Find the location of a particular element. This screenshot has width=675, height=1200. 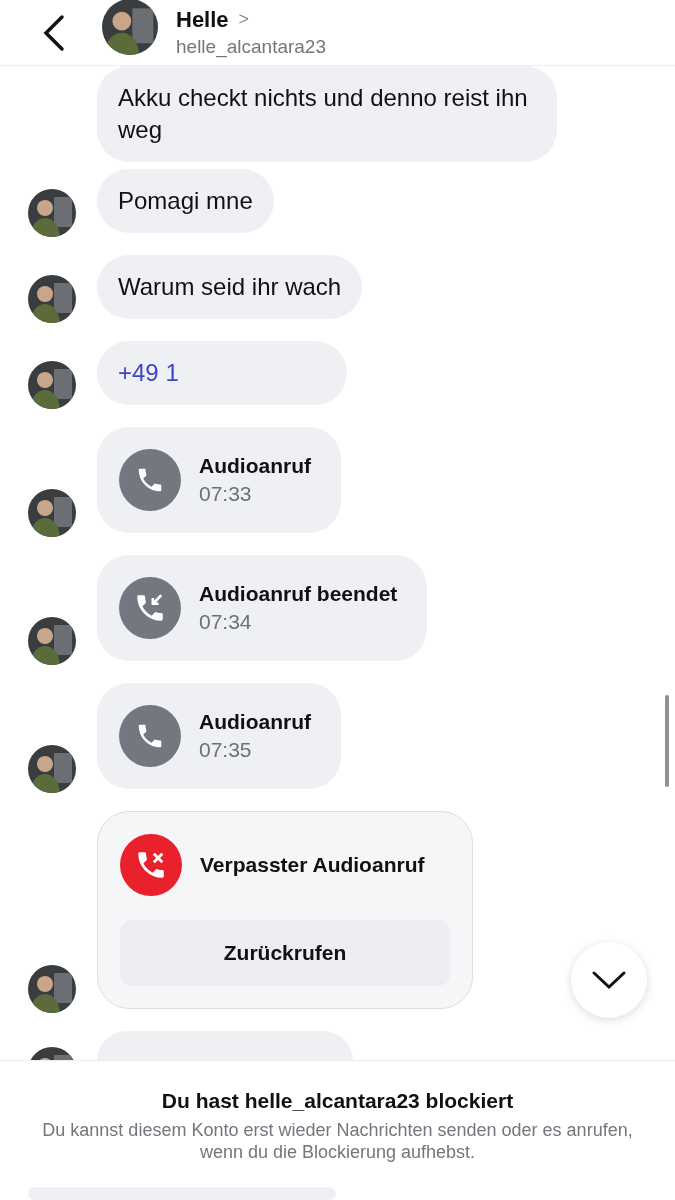

blocked-title: Du hast helle_alcantara23 blockiert is located at coordinates (337, 1101).